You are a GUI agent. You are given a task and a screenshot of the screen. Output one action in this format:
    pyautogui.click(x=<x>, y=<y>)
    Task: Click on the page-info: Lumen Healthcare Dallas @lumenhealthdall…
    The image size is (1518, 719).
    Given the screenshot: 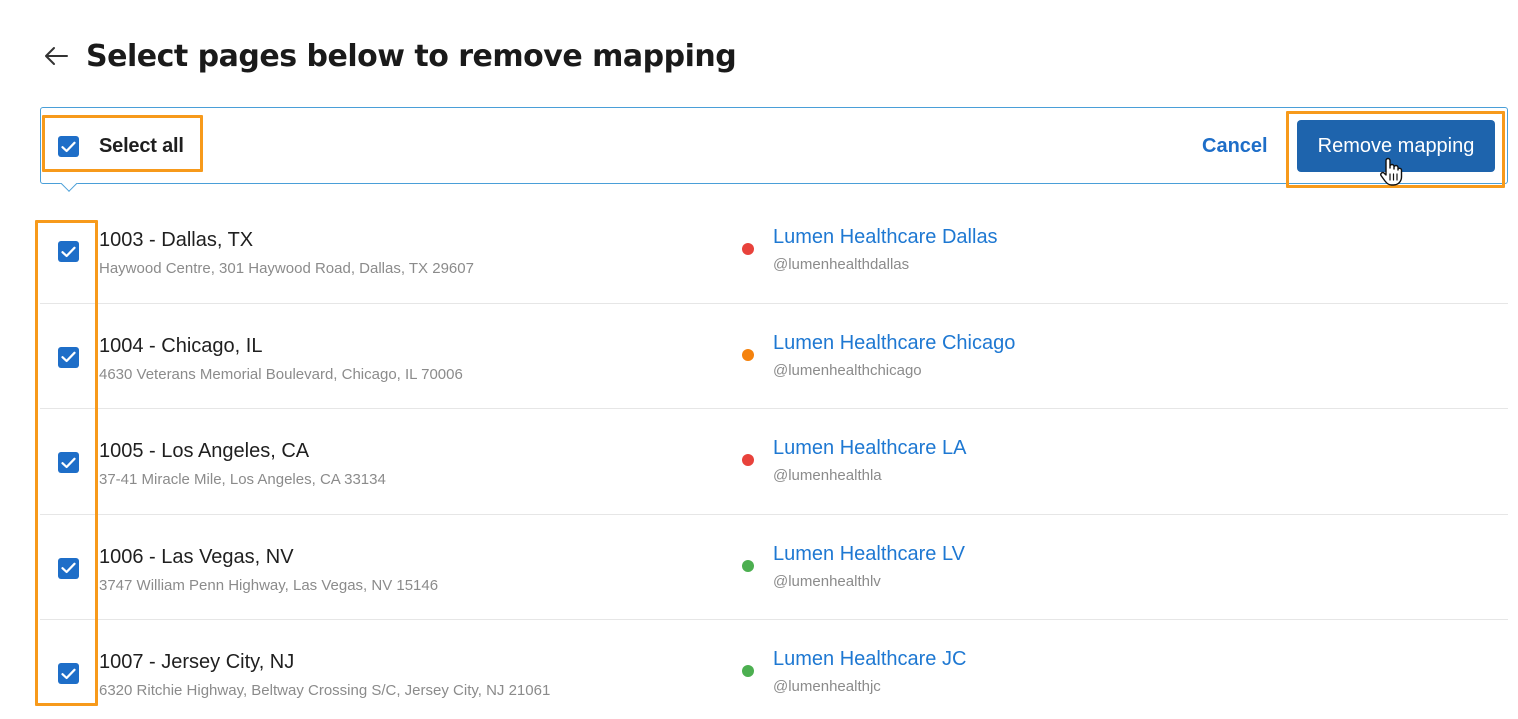 What is the action you would take?
    pyautogui.click(x=885, y=249)
    